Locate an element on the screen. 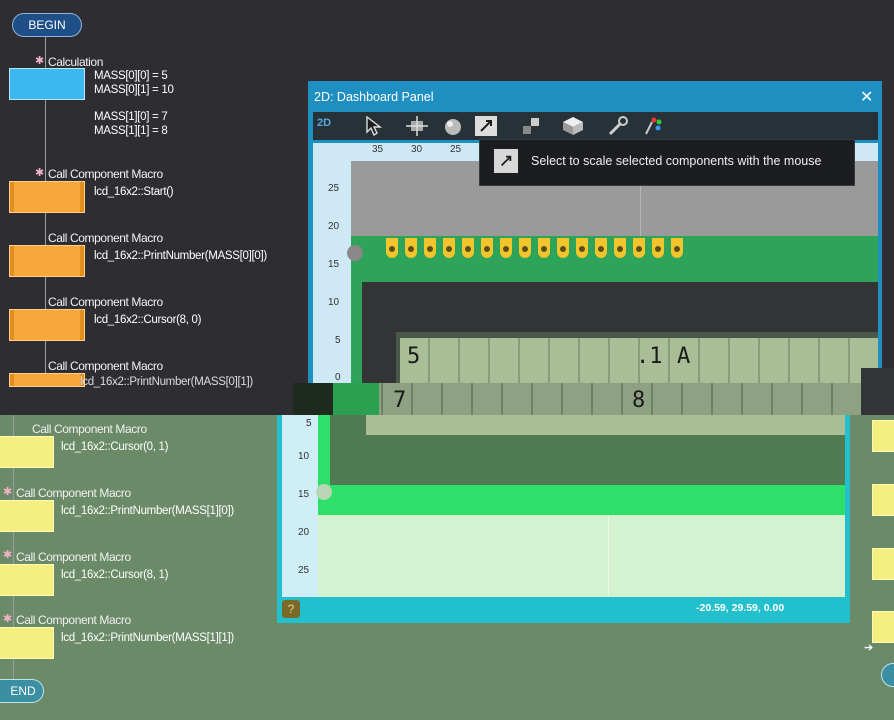  macro-call: lcd_16x2::PrintNumber(MASS[1][1]) is located at coordinates (147, 638).